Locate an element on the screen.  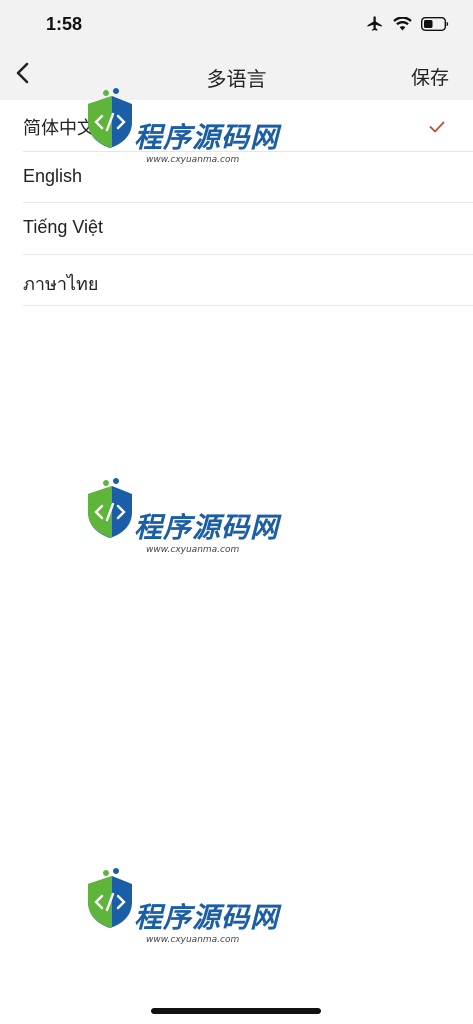
language-label: English is located at coordinates (53, 175).